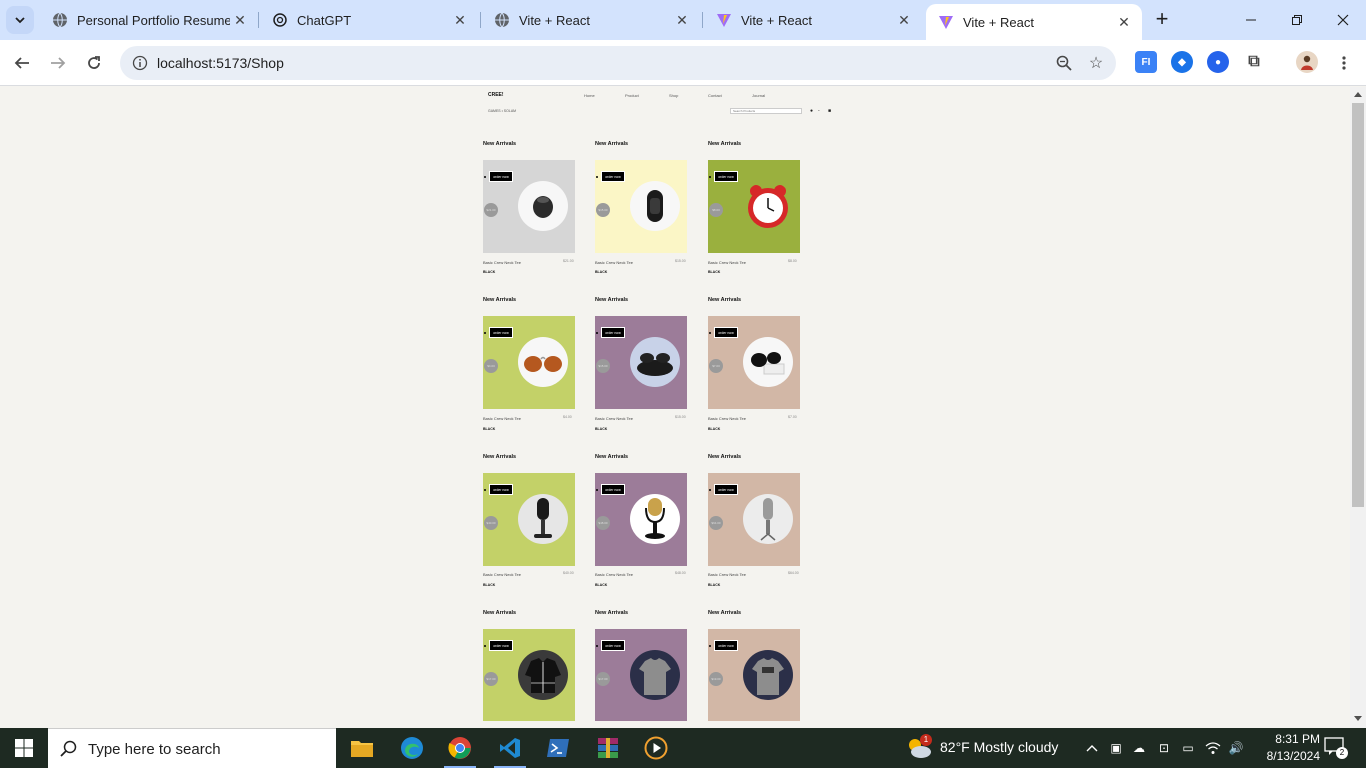 The width and height of the screenshot is (1366, 768). Describe the element at coordinates (1251, 20) in the screenshot. I see `minimize-button` at that location.